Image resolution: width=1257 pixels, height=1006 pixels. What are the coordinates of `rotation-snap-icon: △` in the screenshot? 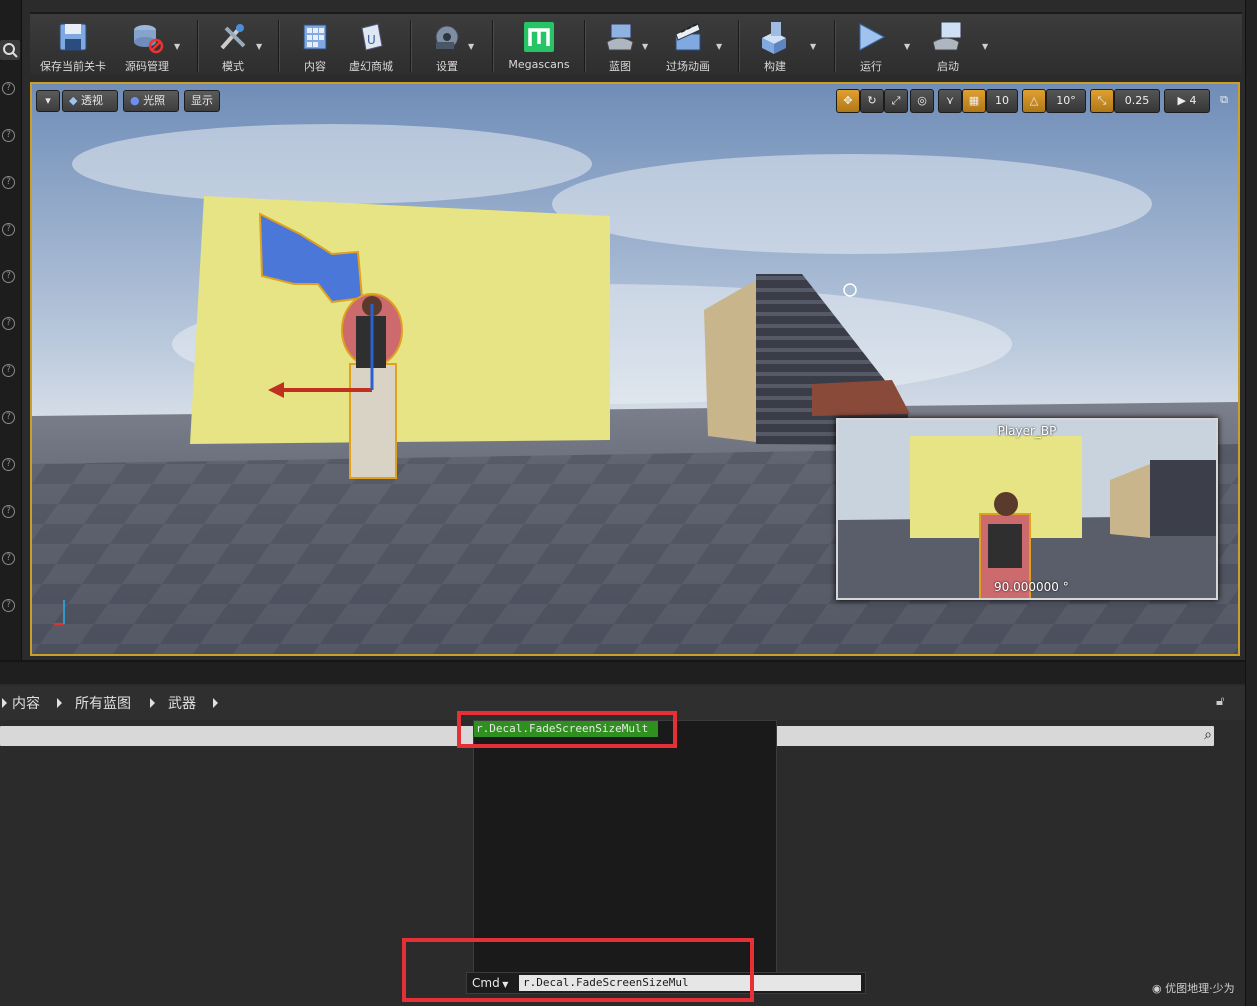 It's located at (1034, 101).